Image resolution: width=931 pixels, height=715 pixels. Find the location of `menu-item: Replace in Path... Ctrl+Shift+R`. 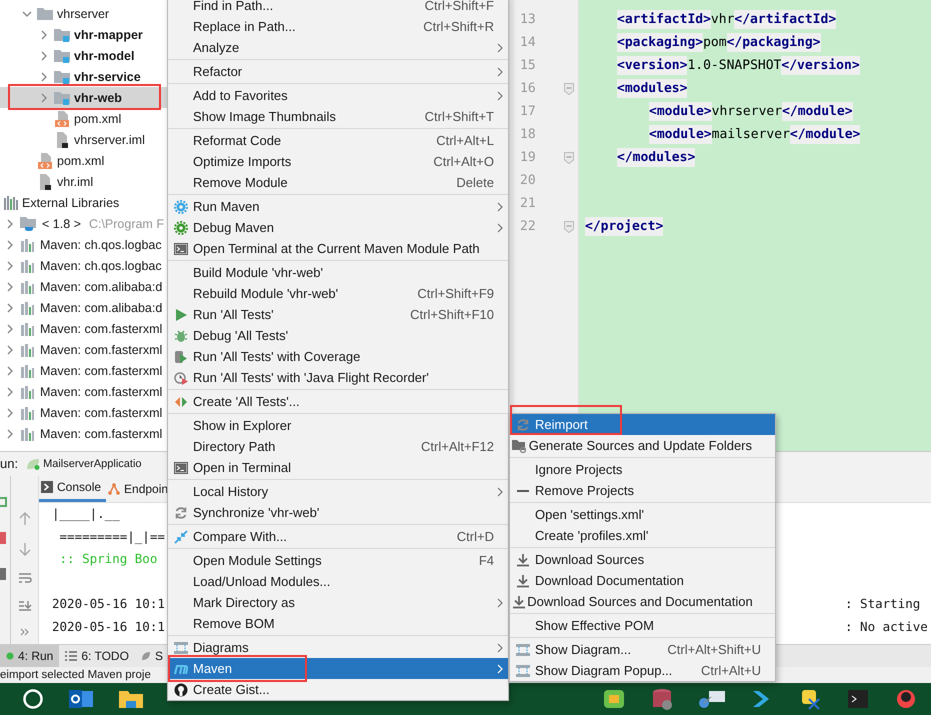

menu-item: Replace in Path... Ctrl+Shift+R is located at coordinates (338, 26).